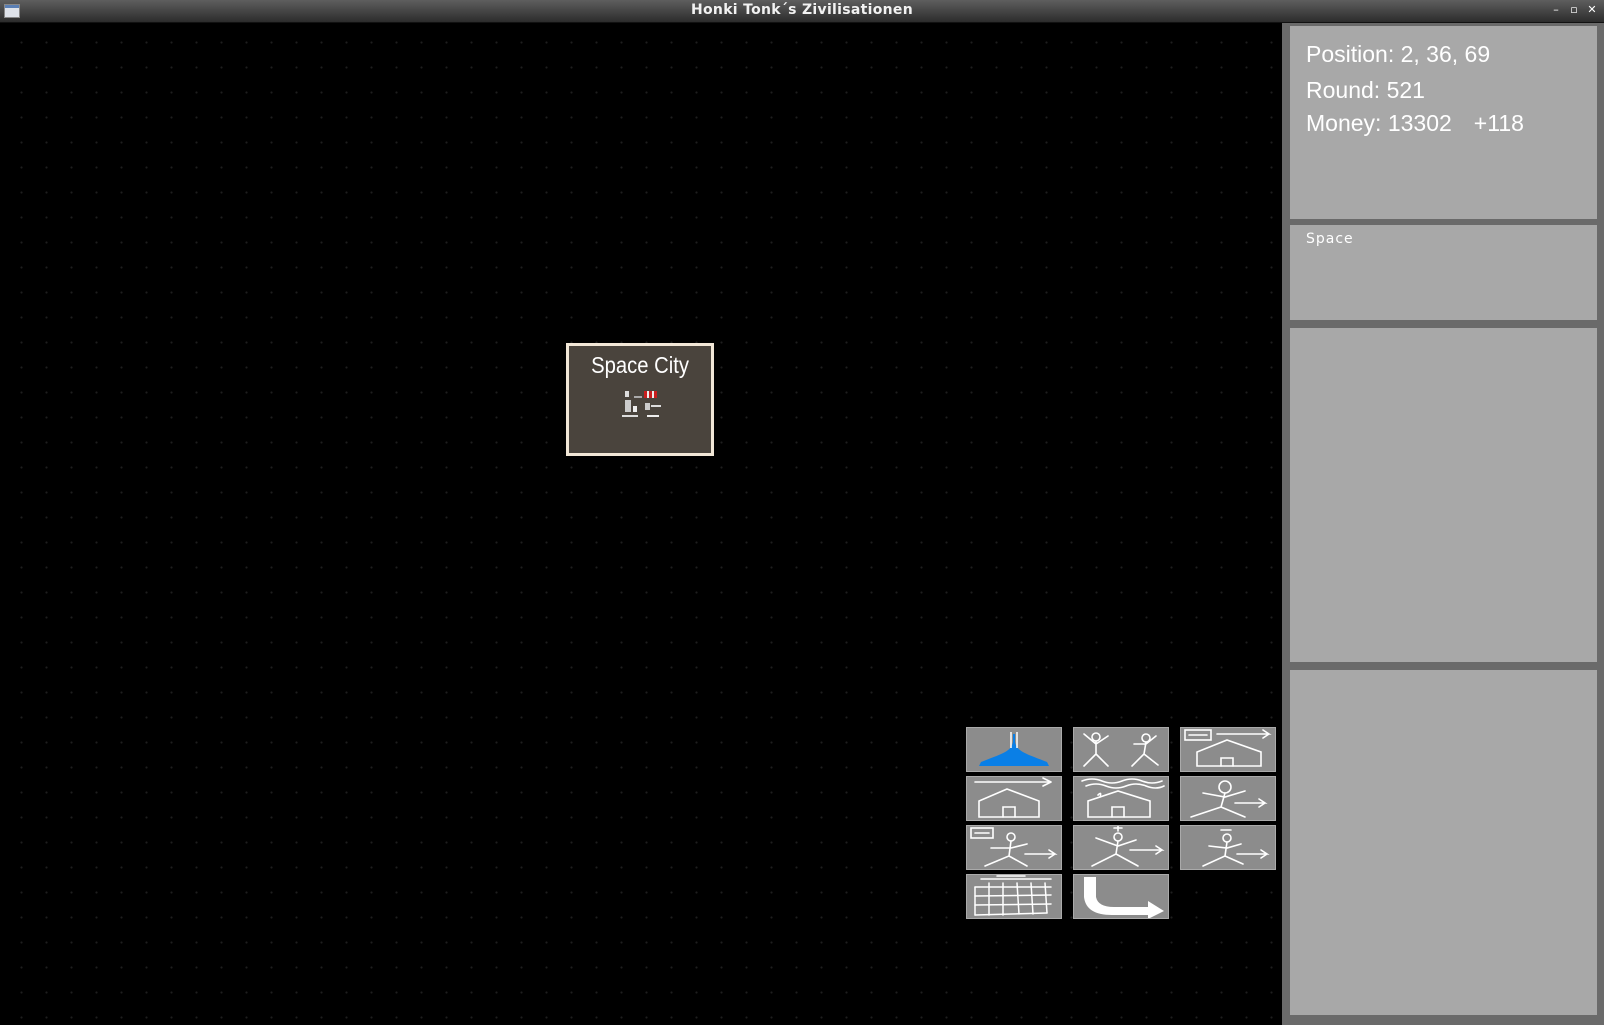  I want to click on water-drop-button, so click(1014, 749).